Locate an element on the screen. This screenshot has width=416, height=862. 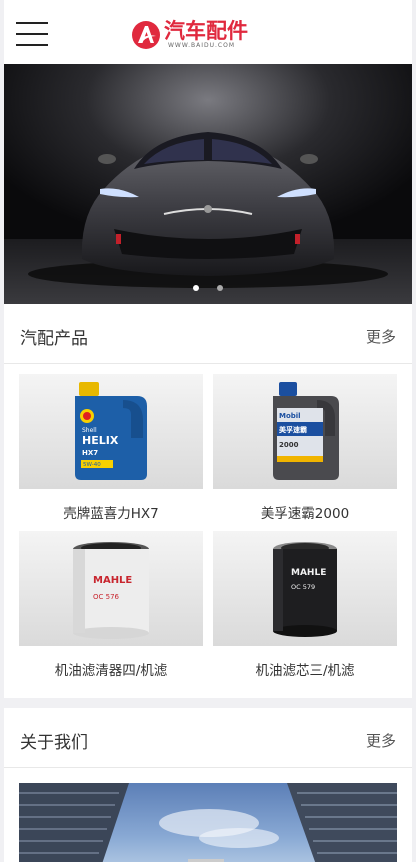
site-logo: 汽车配件 WWW.BAIDU.COM is located at coordinates (189, 36).